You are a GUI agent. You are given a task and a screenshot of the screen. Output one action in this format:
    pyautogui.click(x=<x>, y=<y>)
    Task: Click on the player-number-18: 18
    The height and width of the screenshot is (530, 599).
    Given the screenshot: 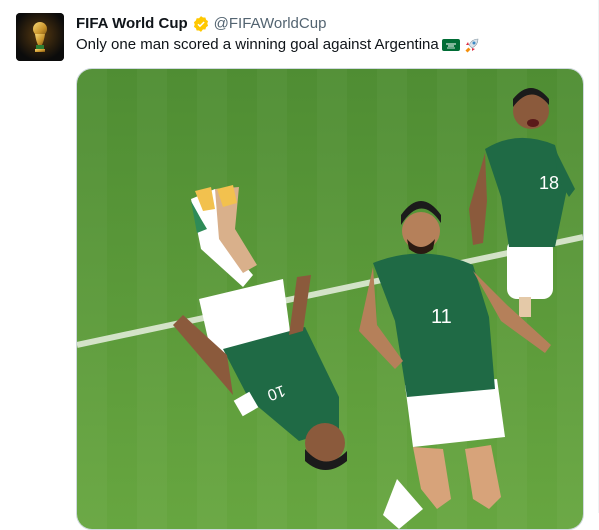 What is the action you would take?
    pyautogui.click(x=549, y=183)
    